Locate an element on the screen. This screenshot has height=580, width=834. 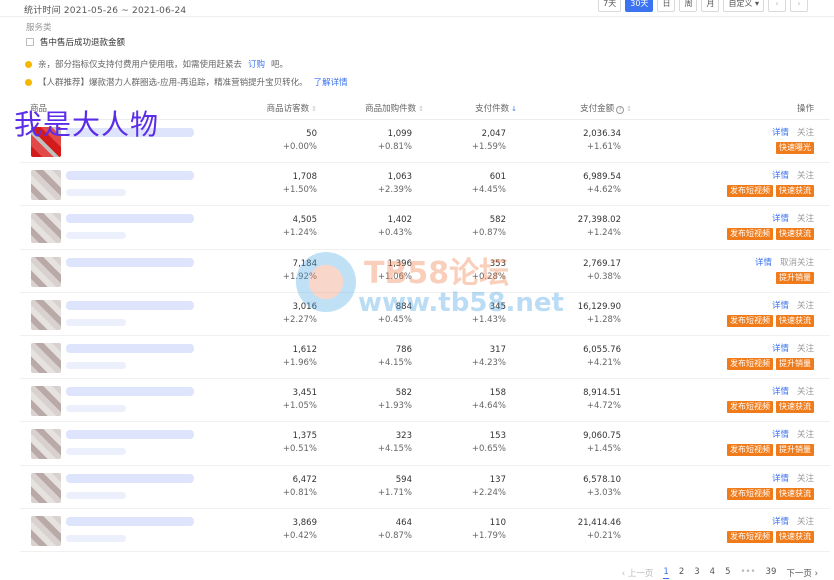
cart-cell: 323 +4.15% is located at coordinates (395, 443).